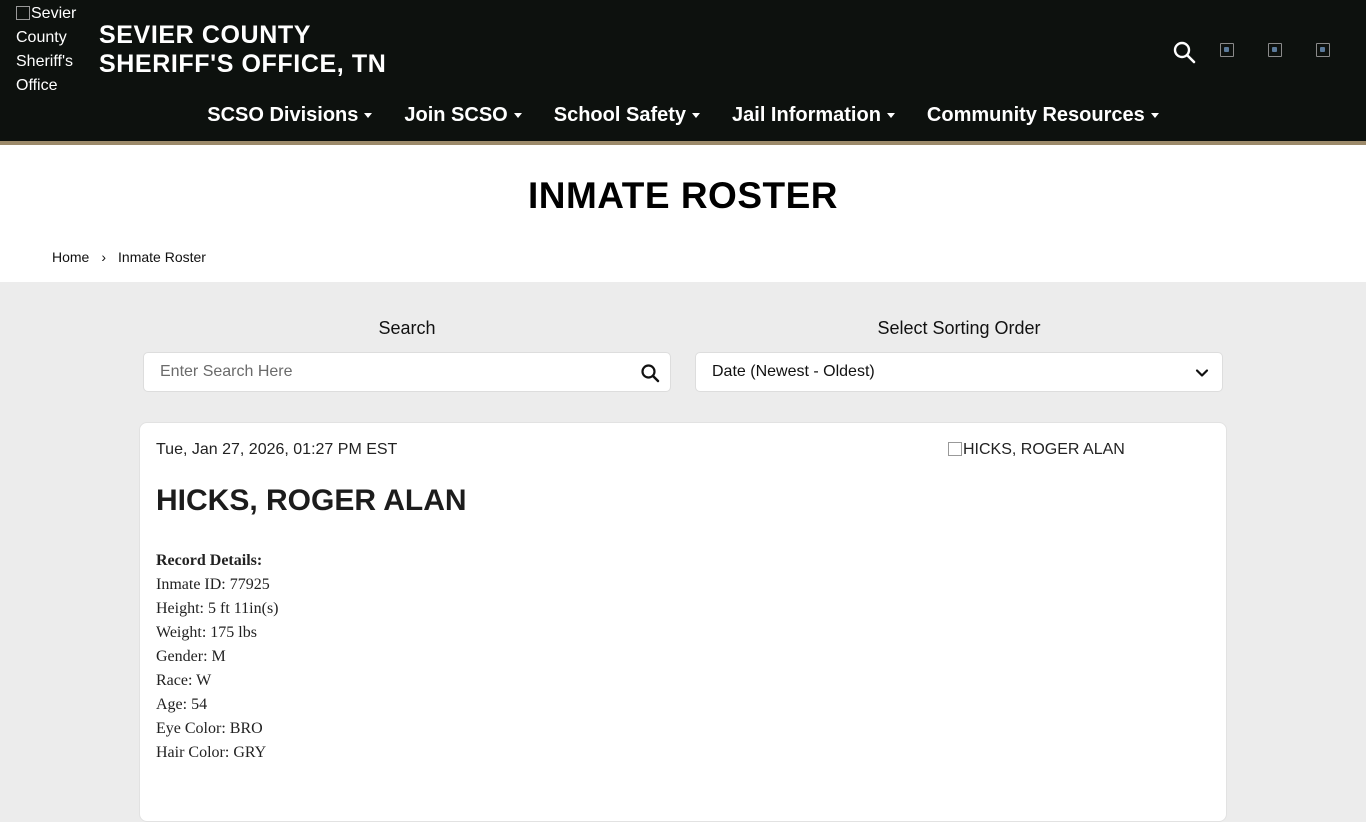  What do you see at coordinates (205, 35) in the screenshot?
I see `site-title-line1: SEVIER COUNTY` at bounding box center [205, 35].